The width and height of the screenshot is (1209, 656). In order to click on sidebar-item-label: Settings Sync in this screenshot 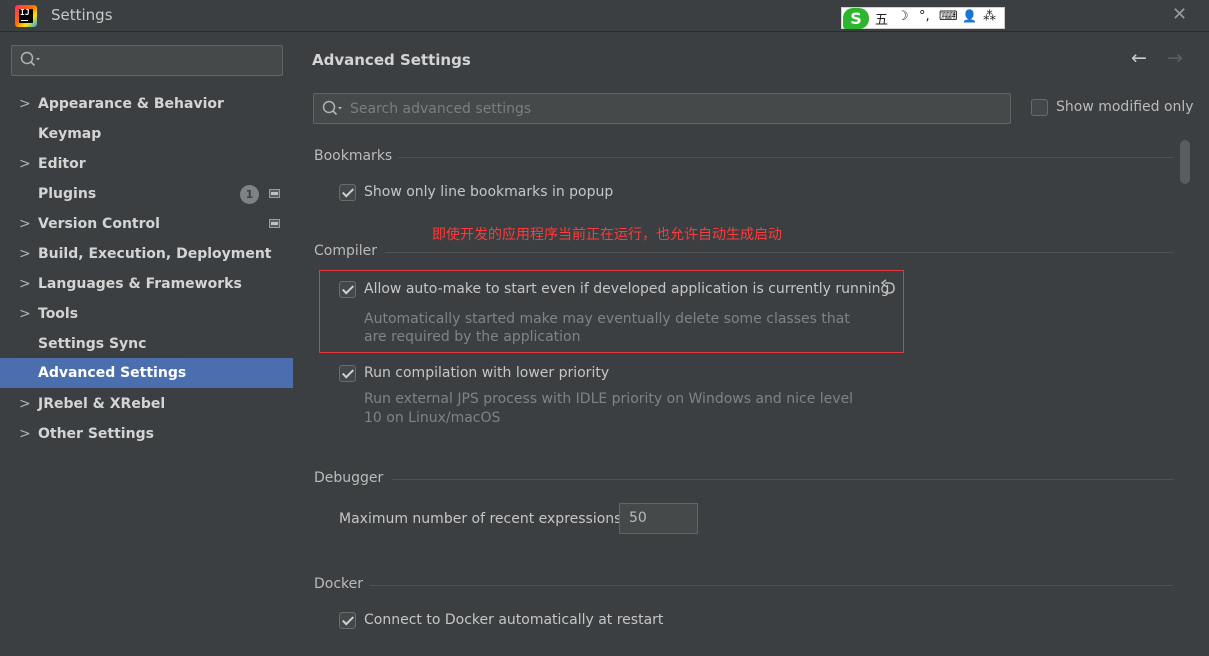, I will do `click(92, 344)`.